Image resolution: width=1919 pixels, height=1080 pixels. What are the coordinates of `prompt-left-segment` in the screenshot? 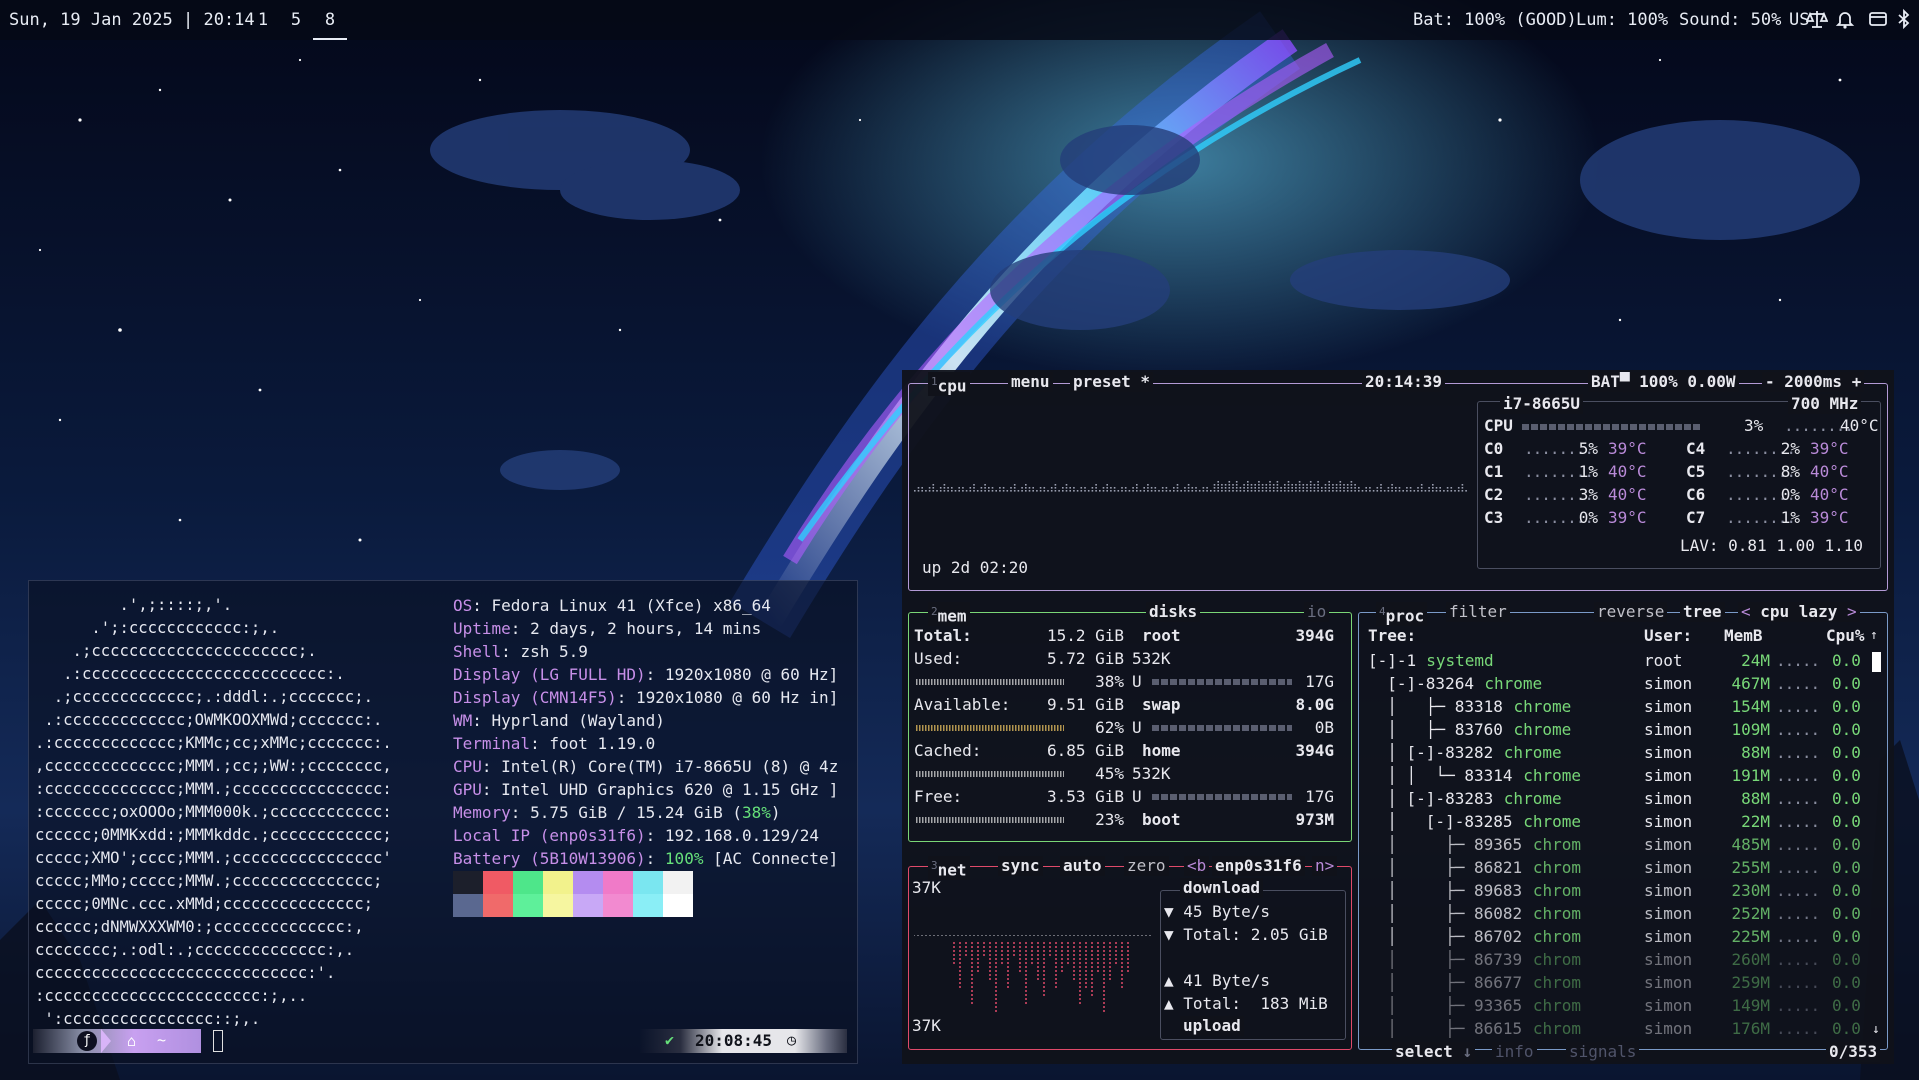 It's located at (117, 1041).